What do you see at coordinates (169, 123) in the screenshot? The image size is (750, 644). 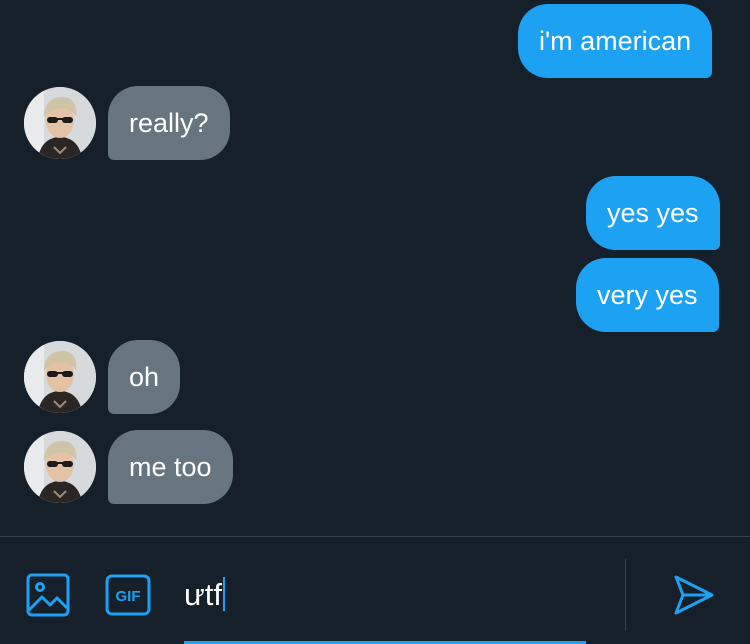 I see `received-message: really?` at bounding box center [169, 123].